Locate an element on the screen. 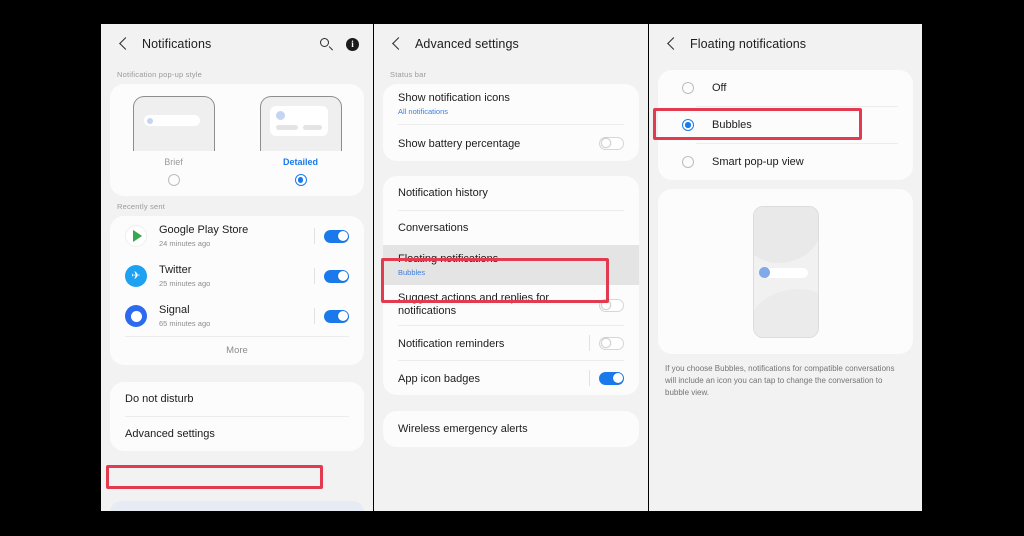  recently-sent-label: Recently sent is located at coordinates (141, 206).